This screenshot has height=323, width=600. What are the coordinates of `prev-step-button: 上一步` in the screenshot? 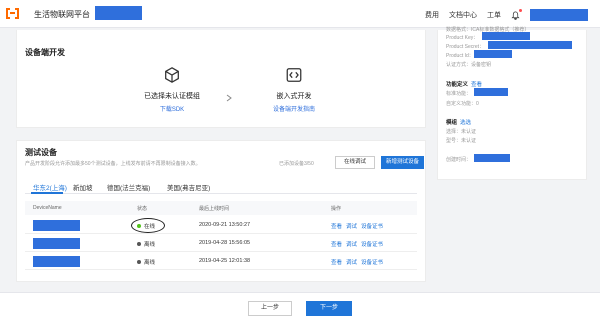 It's located at (270, 308).